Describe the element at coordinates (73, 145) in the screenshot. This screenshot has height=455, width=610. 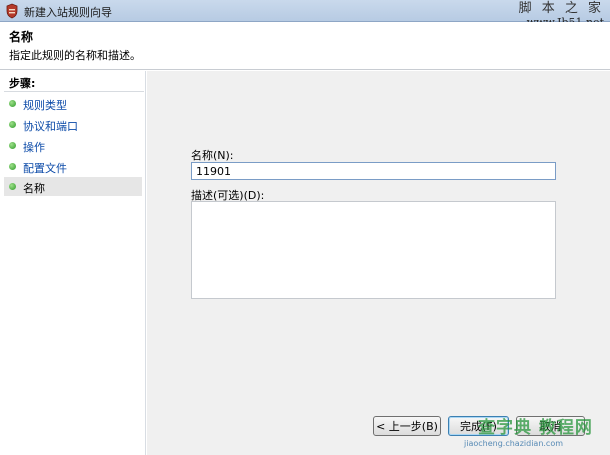
I see `step-action: 操作` at that location.